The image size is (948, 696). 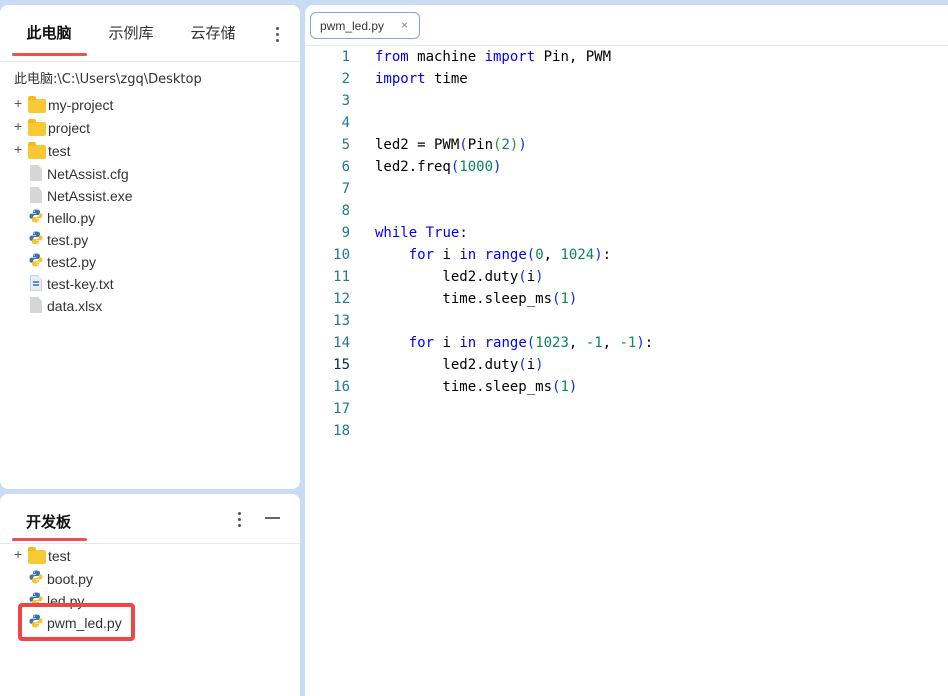 I want to click on line-number: 11, so click(x=341, y=277).